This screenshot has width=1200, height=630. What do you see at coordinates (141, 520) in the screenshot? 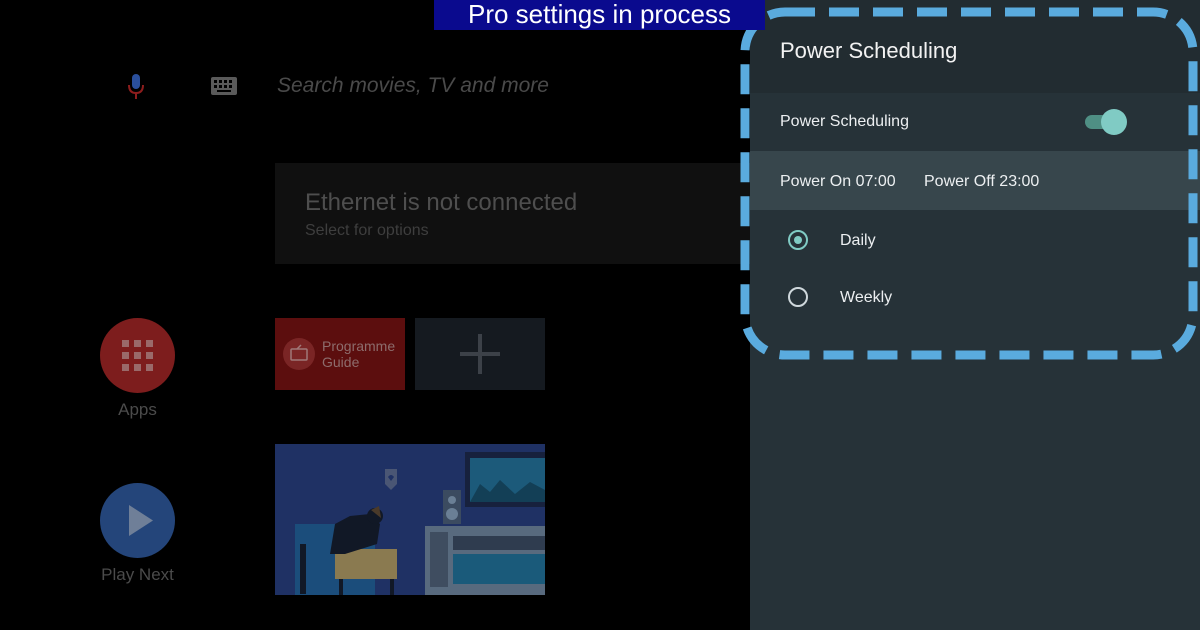
I see `play-icon` at bounding box center [141, 520].